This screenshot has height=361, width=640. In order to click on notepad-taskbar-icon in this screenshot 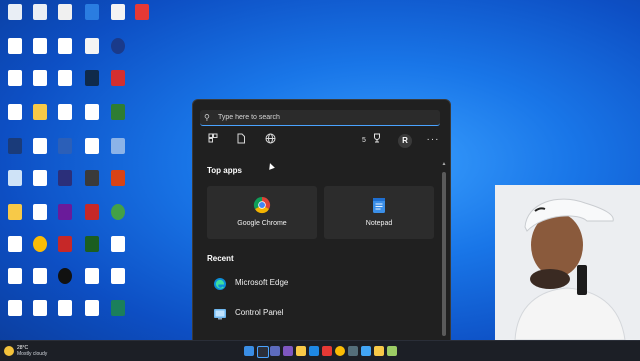, I will do `click(366, 351)`.